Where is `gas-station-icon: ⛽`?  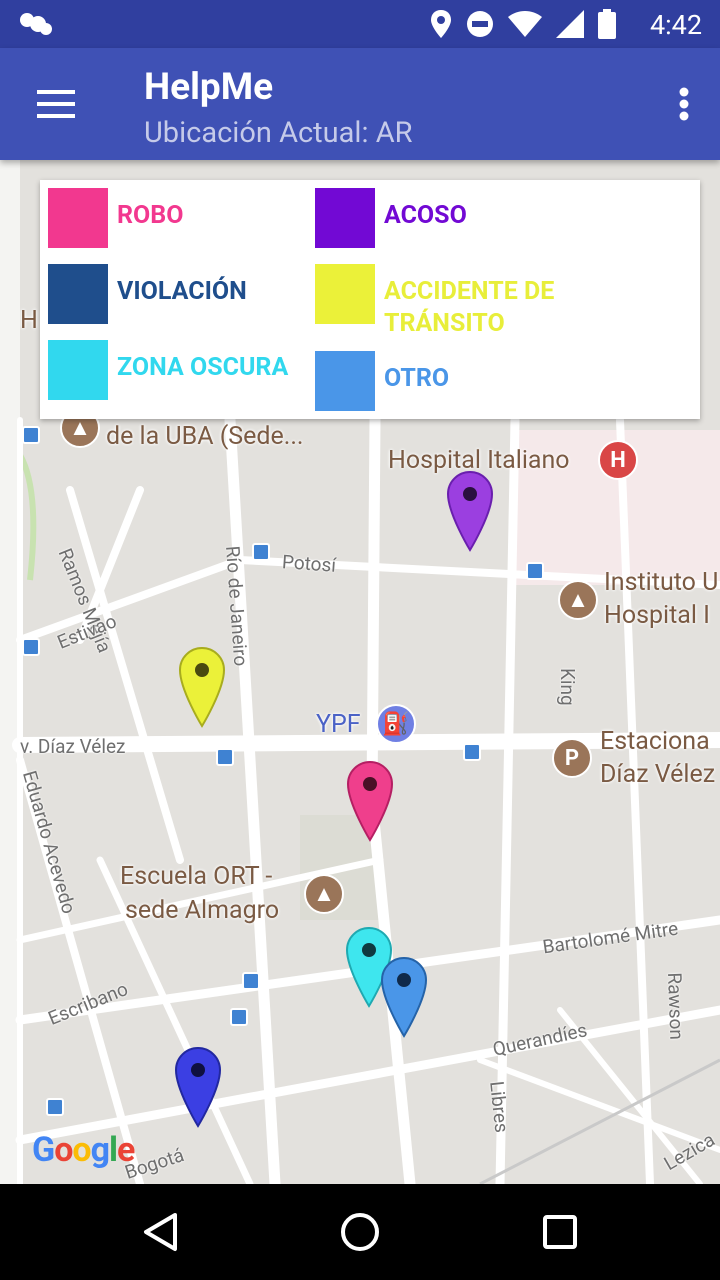 gas-station-icon: ⛽ is located at coordinates (396, 724).